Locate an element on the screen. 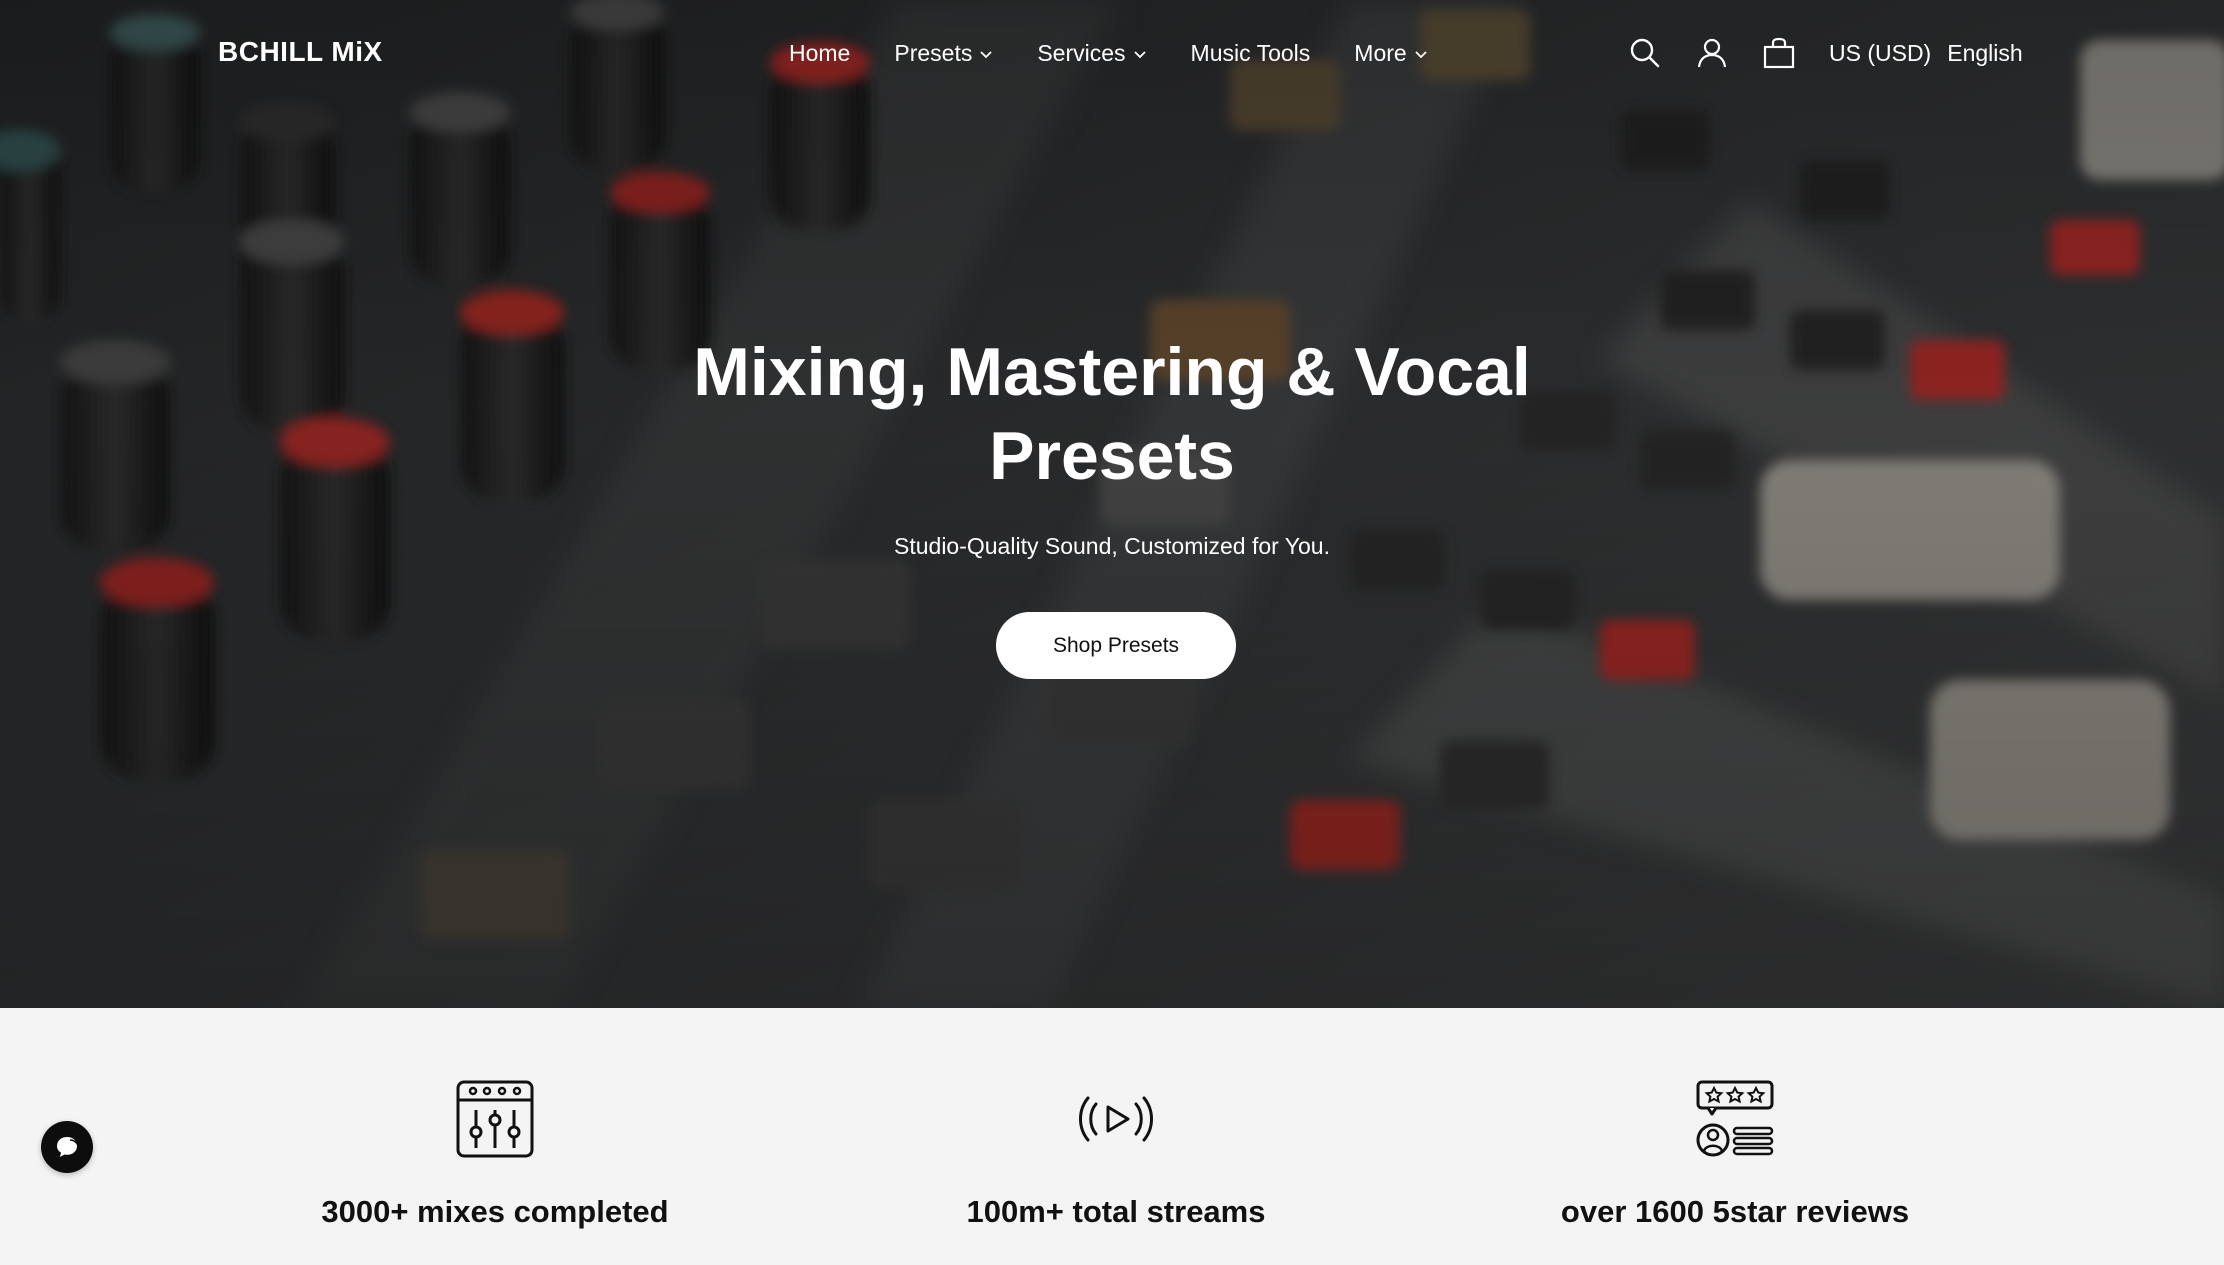 The image size is (2224, 1265). currency-selector: US (USD) is located at coordinates (1880, 53).